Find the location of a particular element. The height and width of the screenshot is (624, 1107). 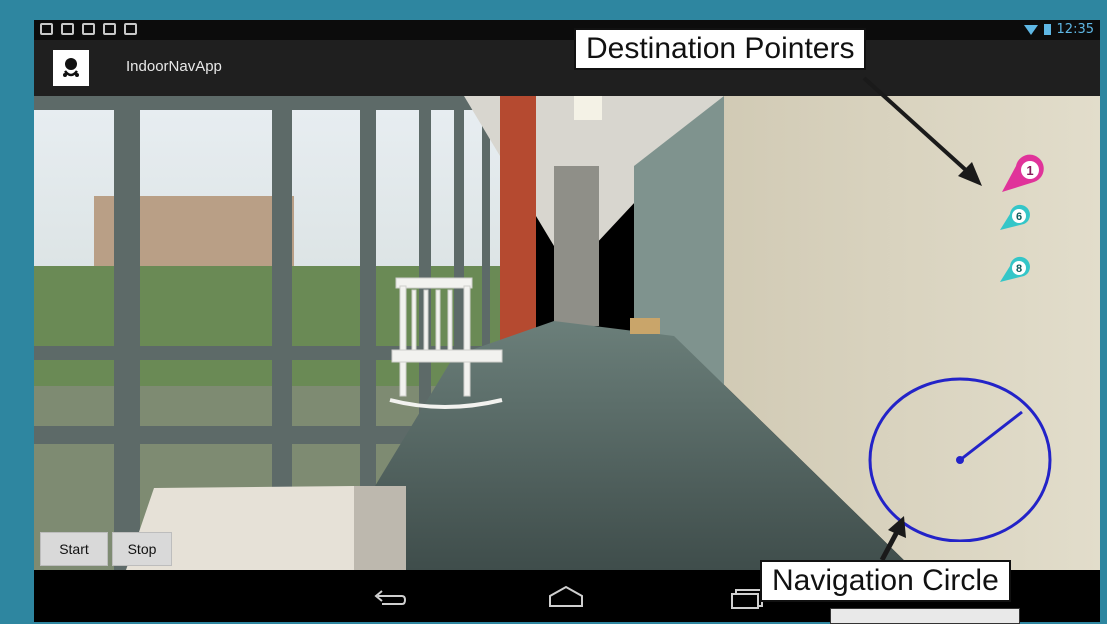

destination-arrow is located at coordinates (916, 125).